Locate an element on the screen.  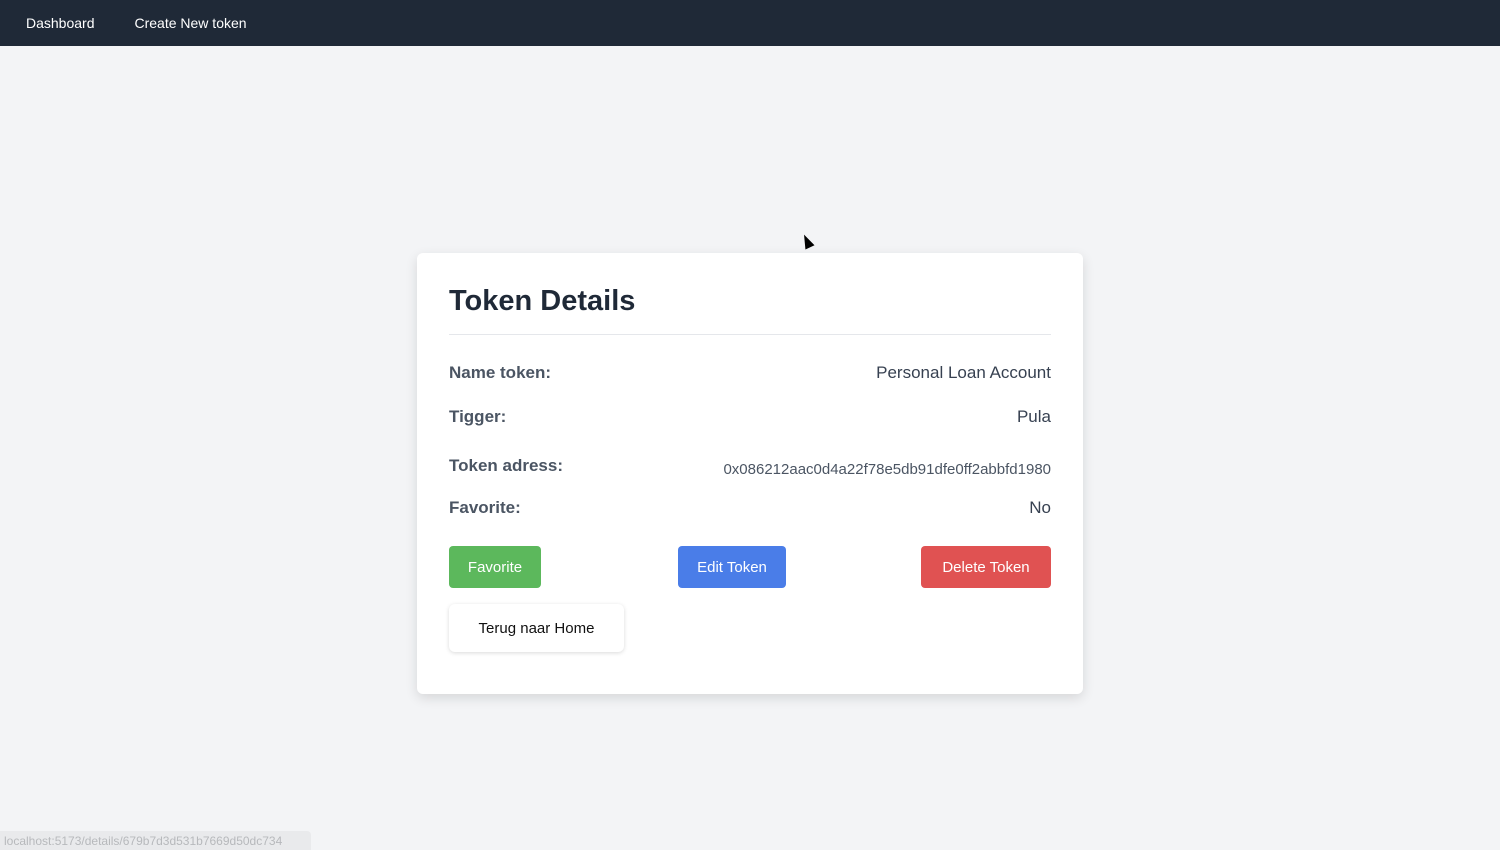
edit-token-button: Edit Token is located at coordinates (732, 567).